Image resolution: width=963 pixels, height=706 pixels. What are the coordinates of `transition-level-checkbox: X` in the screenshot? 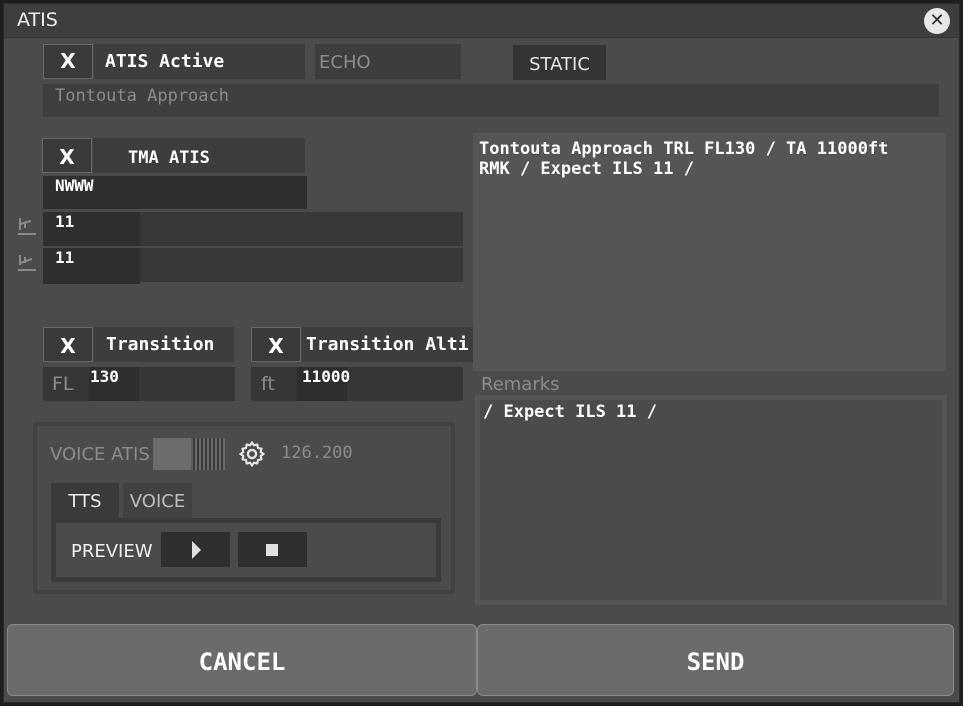 It's located at (68, 344).